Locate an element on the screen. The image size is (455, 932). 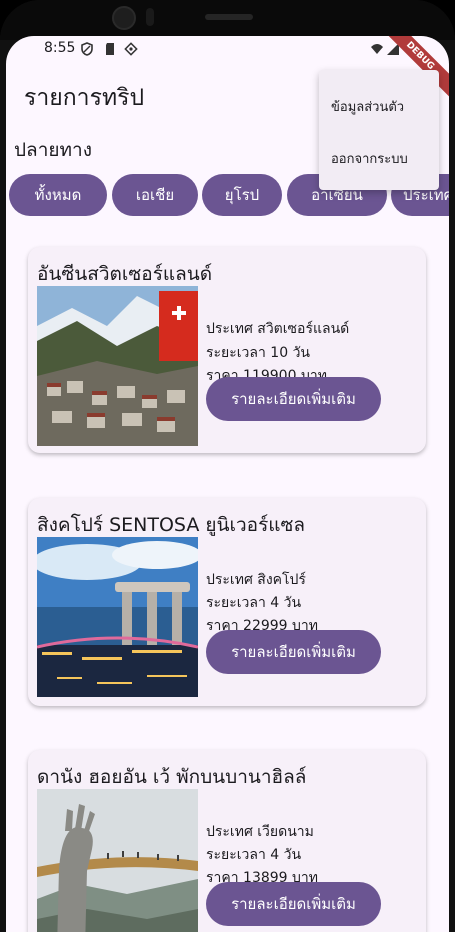
camera-icon is located at coordinates (124, 18).